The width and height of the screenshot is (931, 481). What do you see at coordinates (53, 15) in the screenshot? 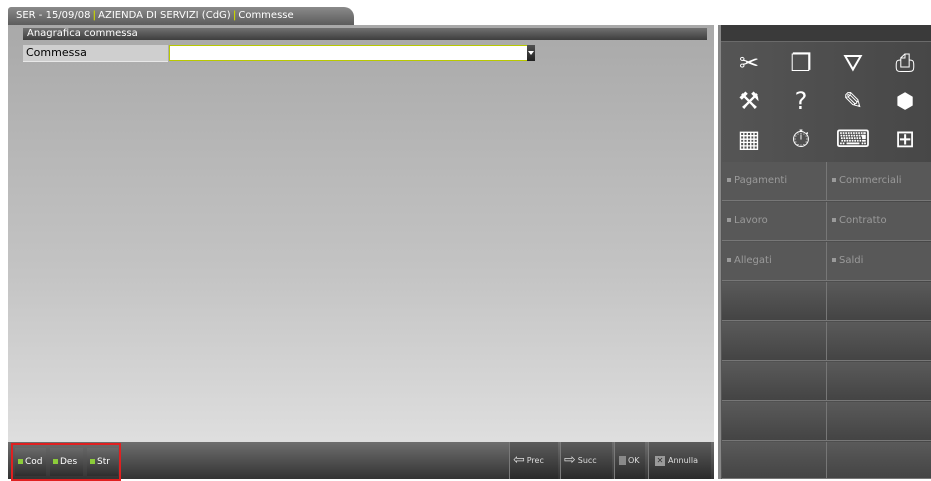
I see `tab-company-date: SER - 15/09/08` at bounding box center [53, 15].